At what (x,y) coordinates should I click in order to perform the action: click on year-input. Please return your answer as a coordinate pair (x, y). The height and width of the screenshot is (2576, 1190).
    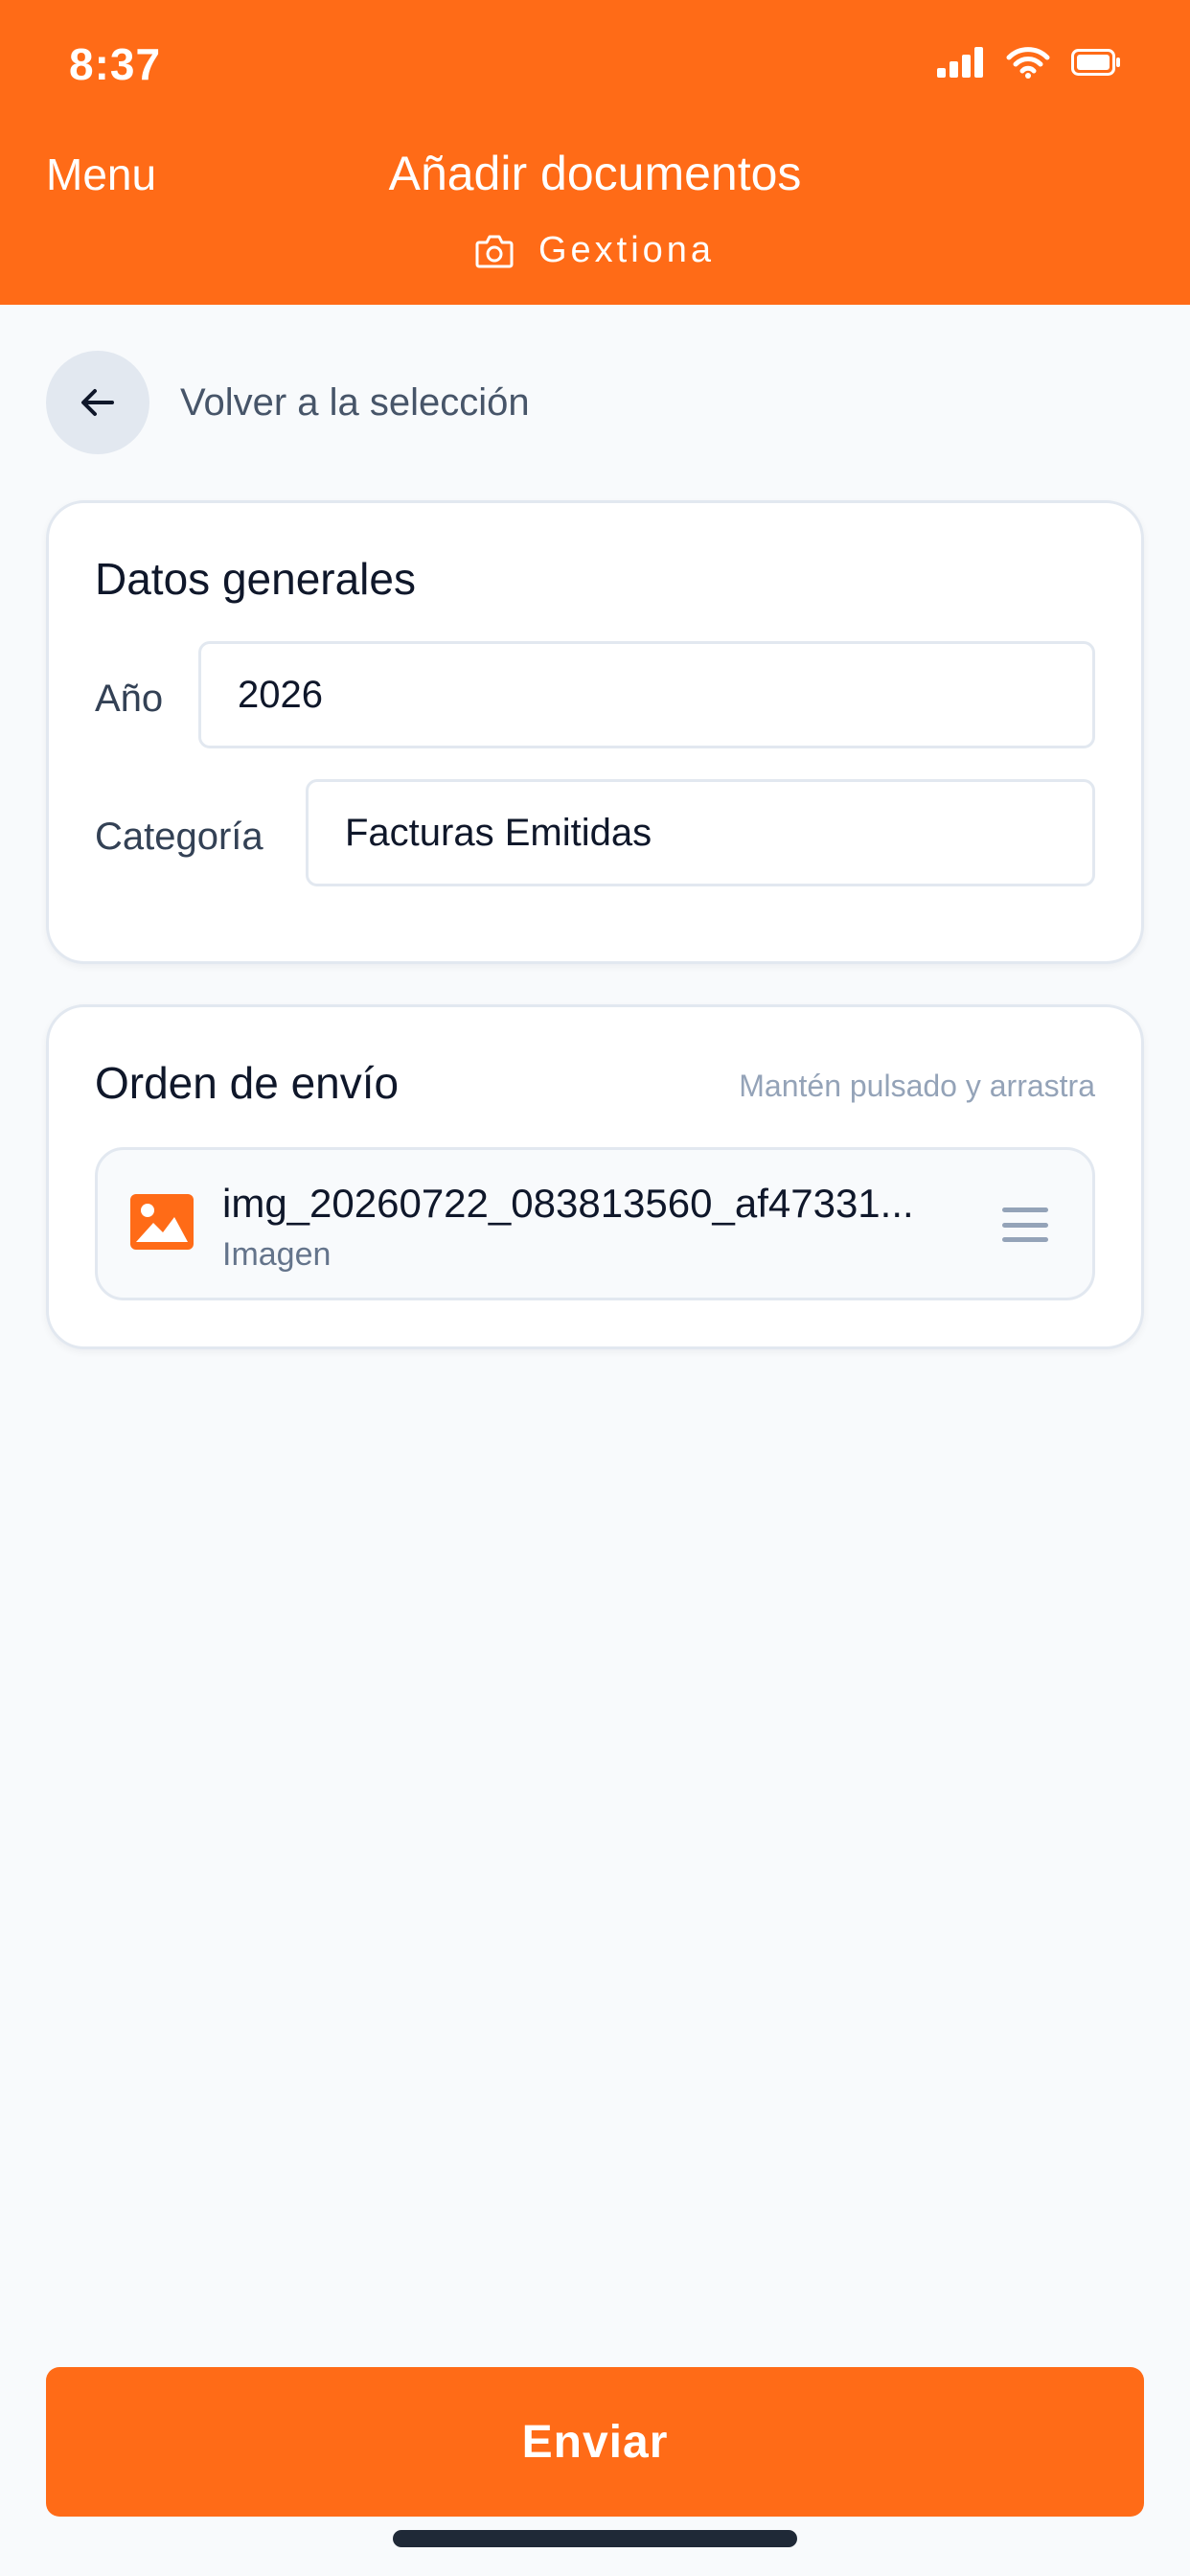
    Looking at the image, I should click on (647, 694).